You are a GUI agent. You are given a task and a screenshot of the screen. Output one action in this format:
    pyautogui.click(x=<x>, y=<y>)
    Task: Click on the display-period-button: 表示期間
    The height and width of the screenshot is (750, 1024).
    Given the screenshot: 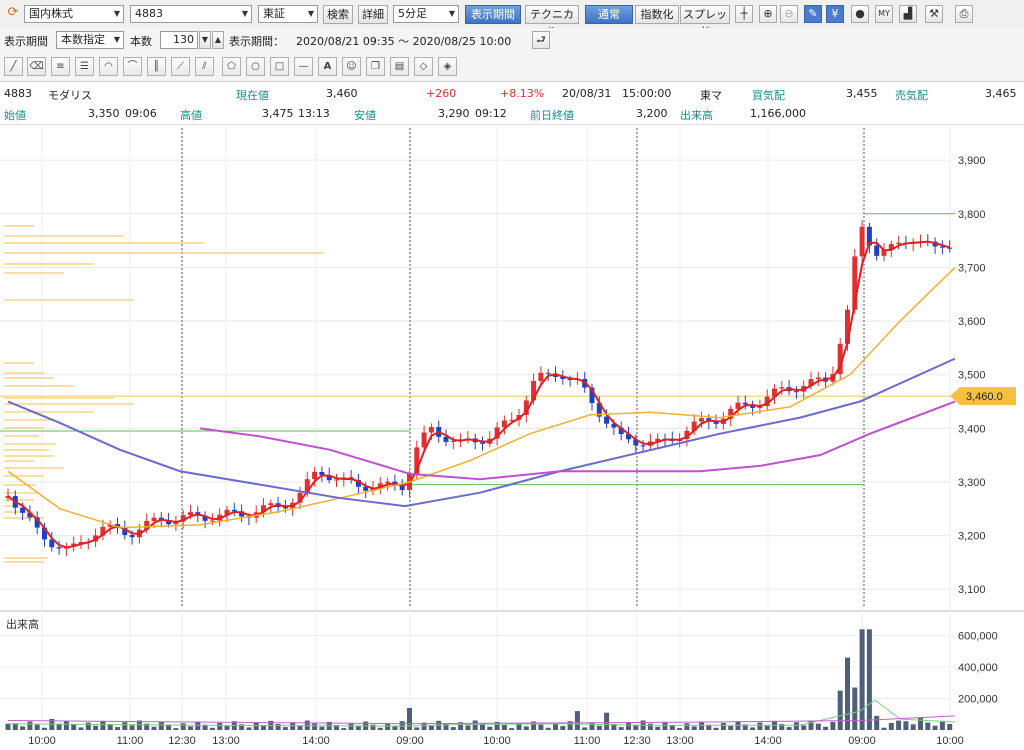 What is the action you would take?
    pyautogui.click(x=493, y=14)
    